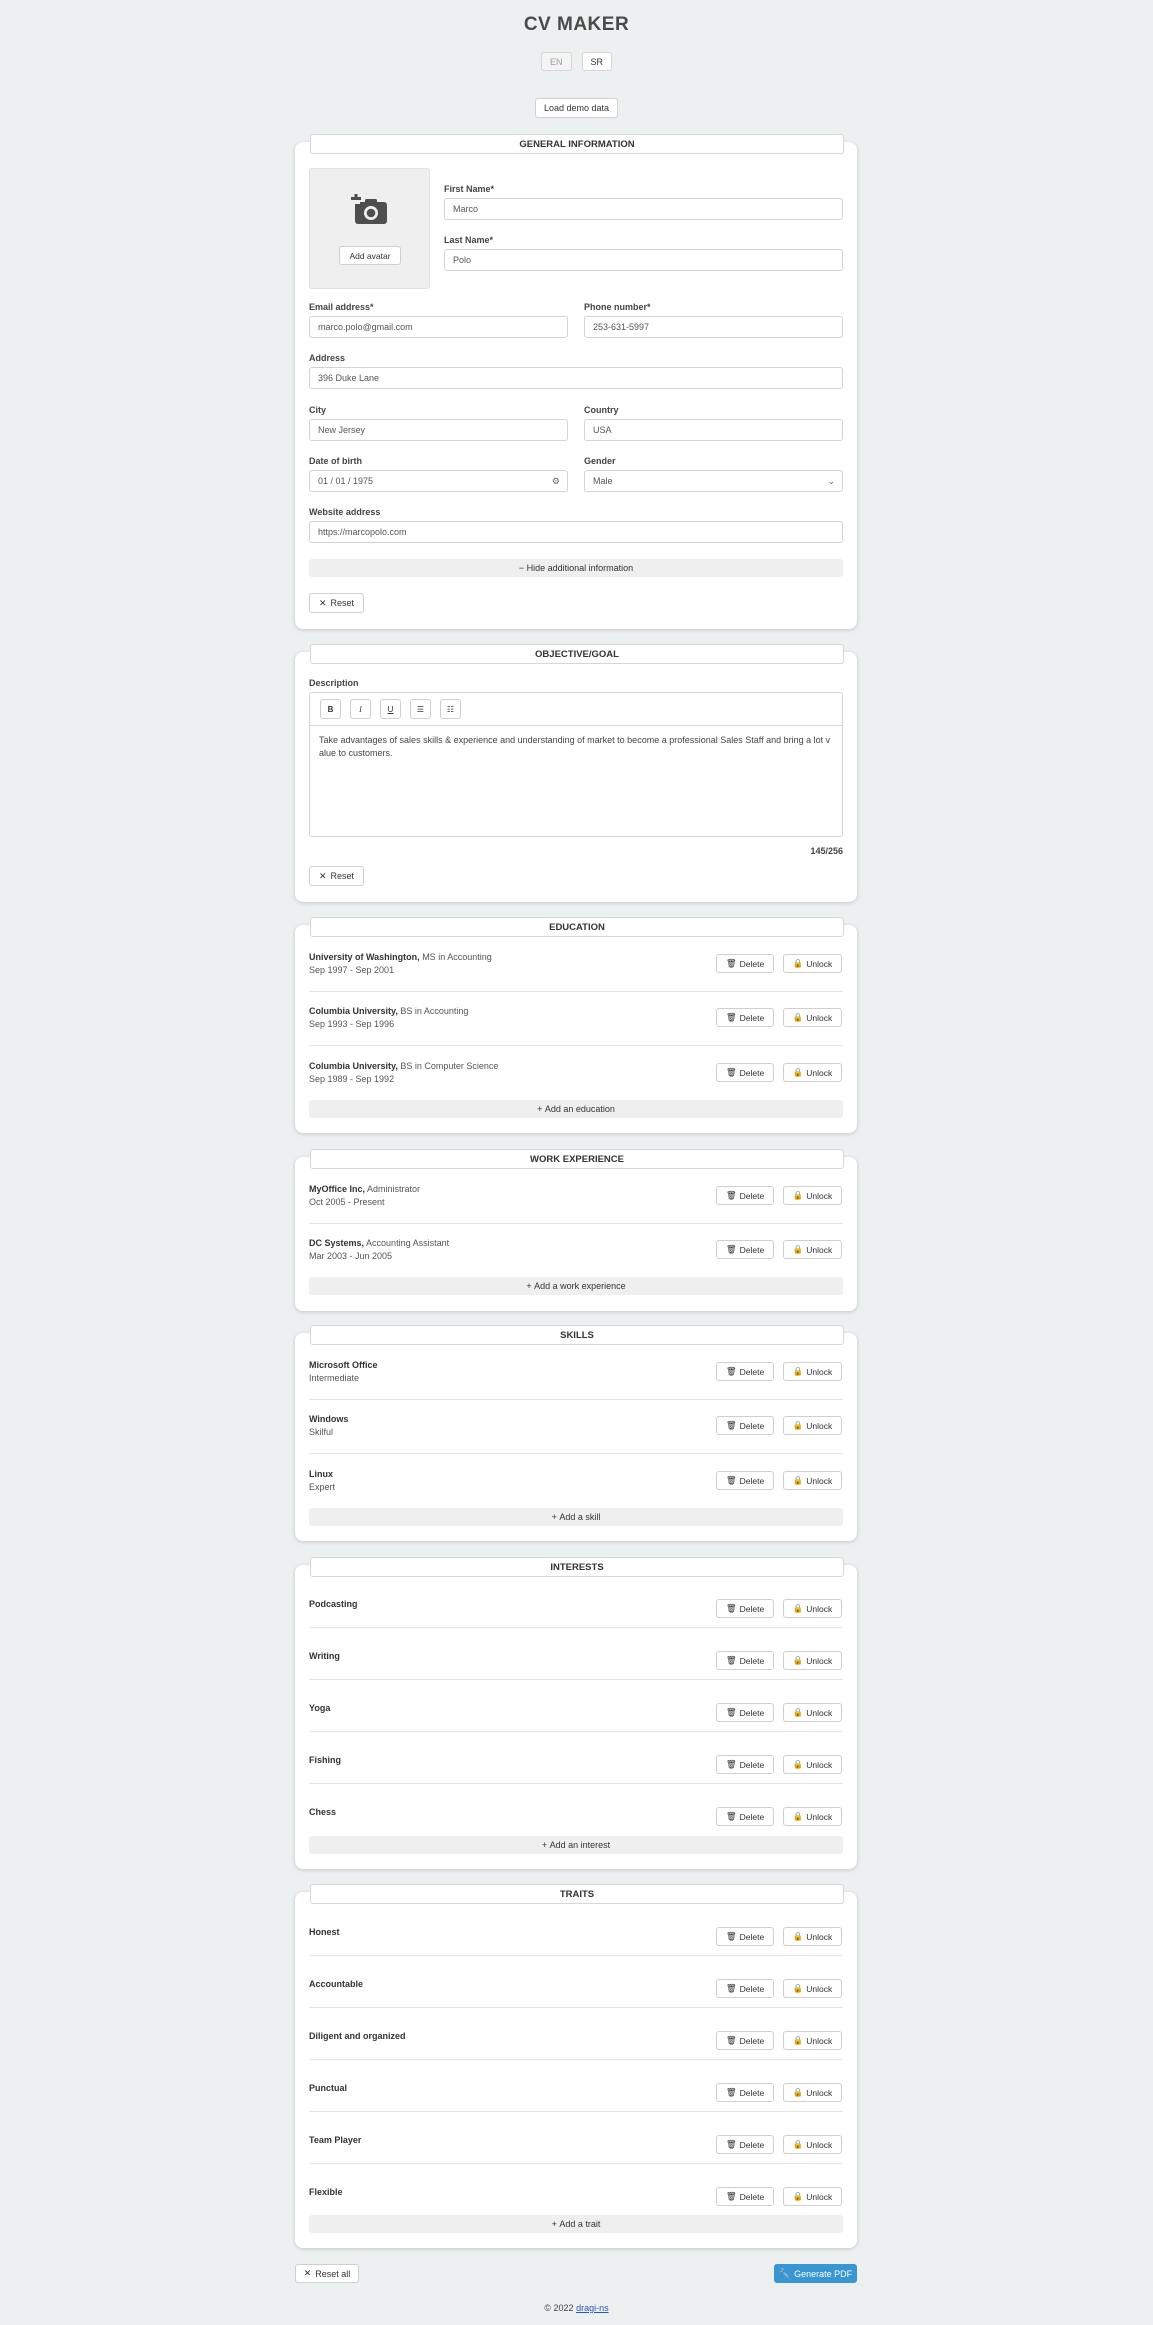 Image resolution: width=1153 pixels, height=2325 pixels. I want to click on generate-pdf-label: Generate PDF, so click(823, 2273).